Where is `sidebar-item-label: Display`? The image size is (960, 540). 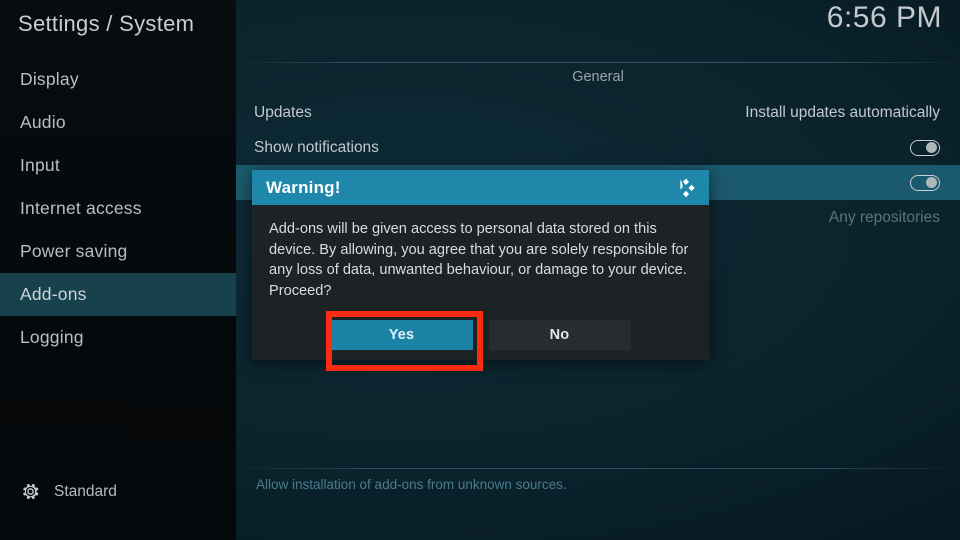
sidebar-item-label: Display is located at coordinates (49, 79).